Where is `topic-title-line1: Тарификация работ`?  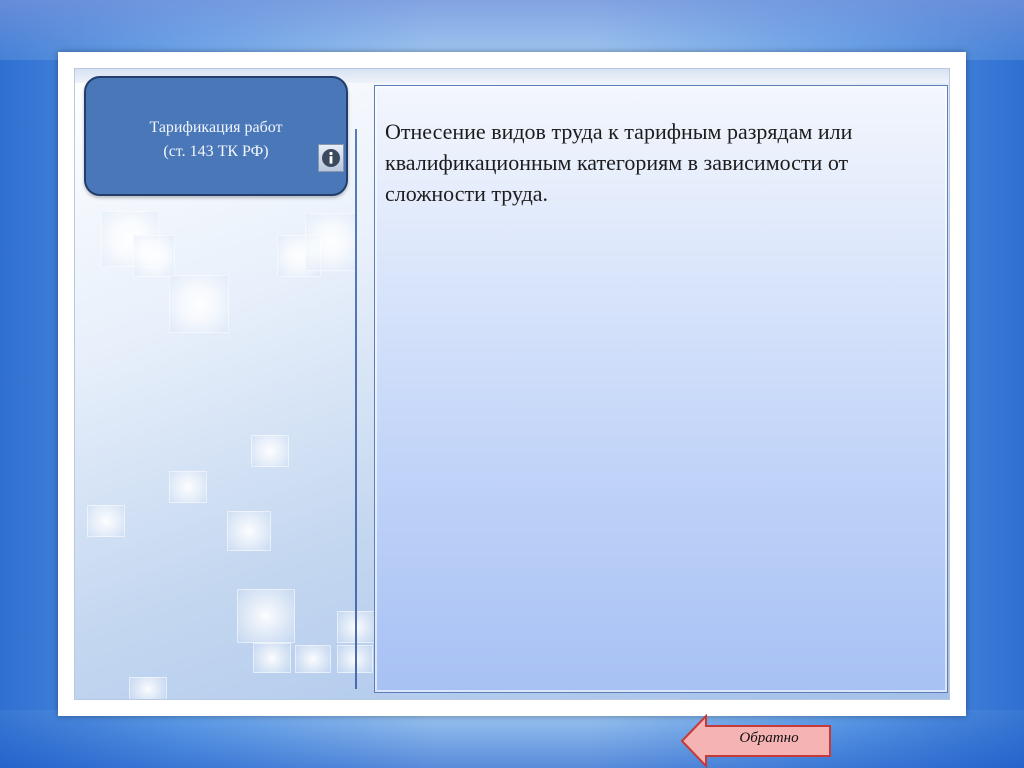
topic-title-line1: Тарификация работ is located at coordinates (216, 127).